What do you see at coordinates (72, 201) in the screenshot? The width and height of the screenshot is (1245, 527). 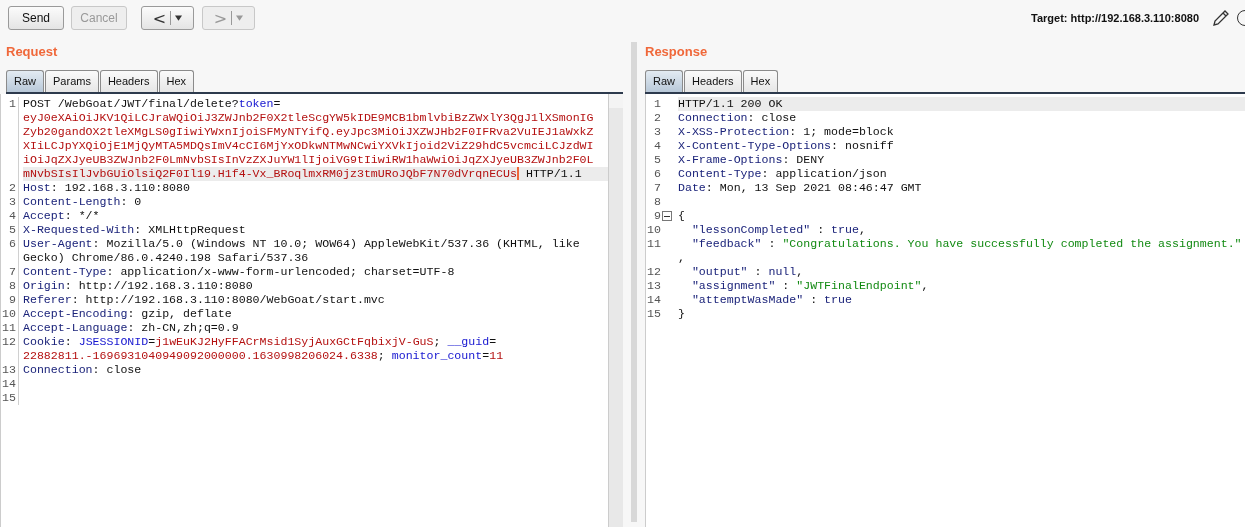 I see `header-name: Content-Length` at bounding box center [72, 201].